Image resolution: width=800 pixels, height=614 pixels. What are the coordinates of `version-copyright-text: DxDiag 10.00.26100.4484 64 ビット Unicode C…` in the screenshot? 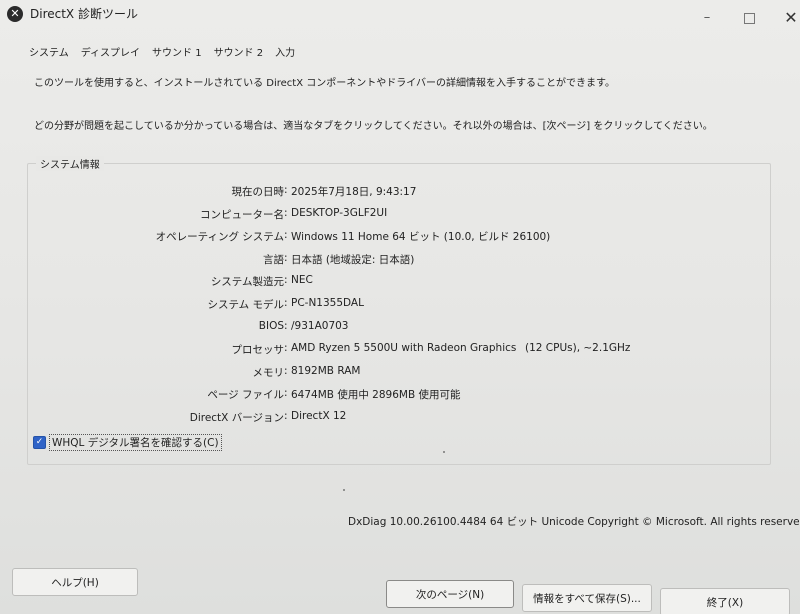 It's located at (574, 522).